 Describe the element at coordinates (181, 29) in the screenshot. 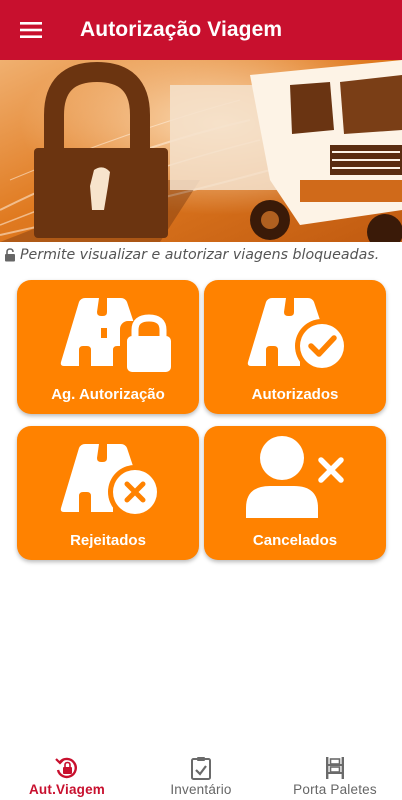

I see `page-title: Autorização Viagem` at that location.